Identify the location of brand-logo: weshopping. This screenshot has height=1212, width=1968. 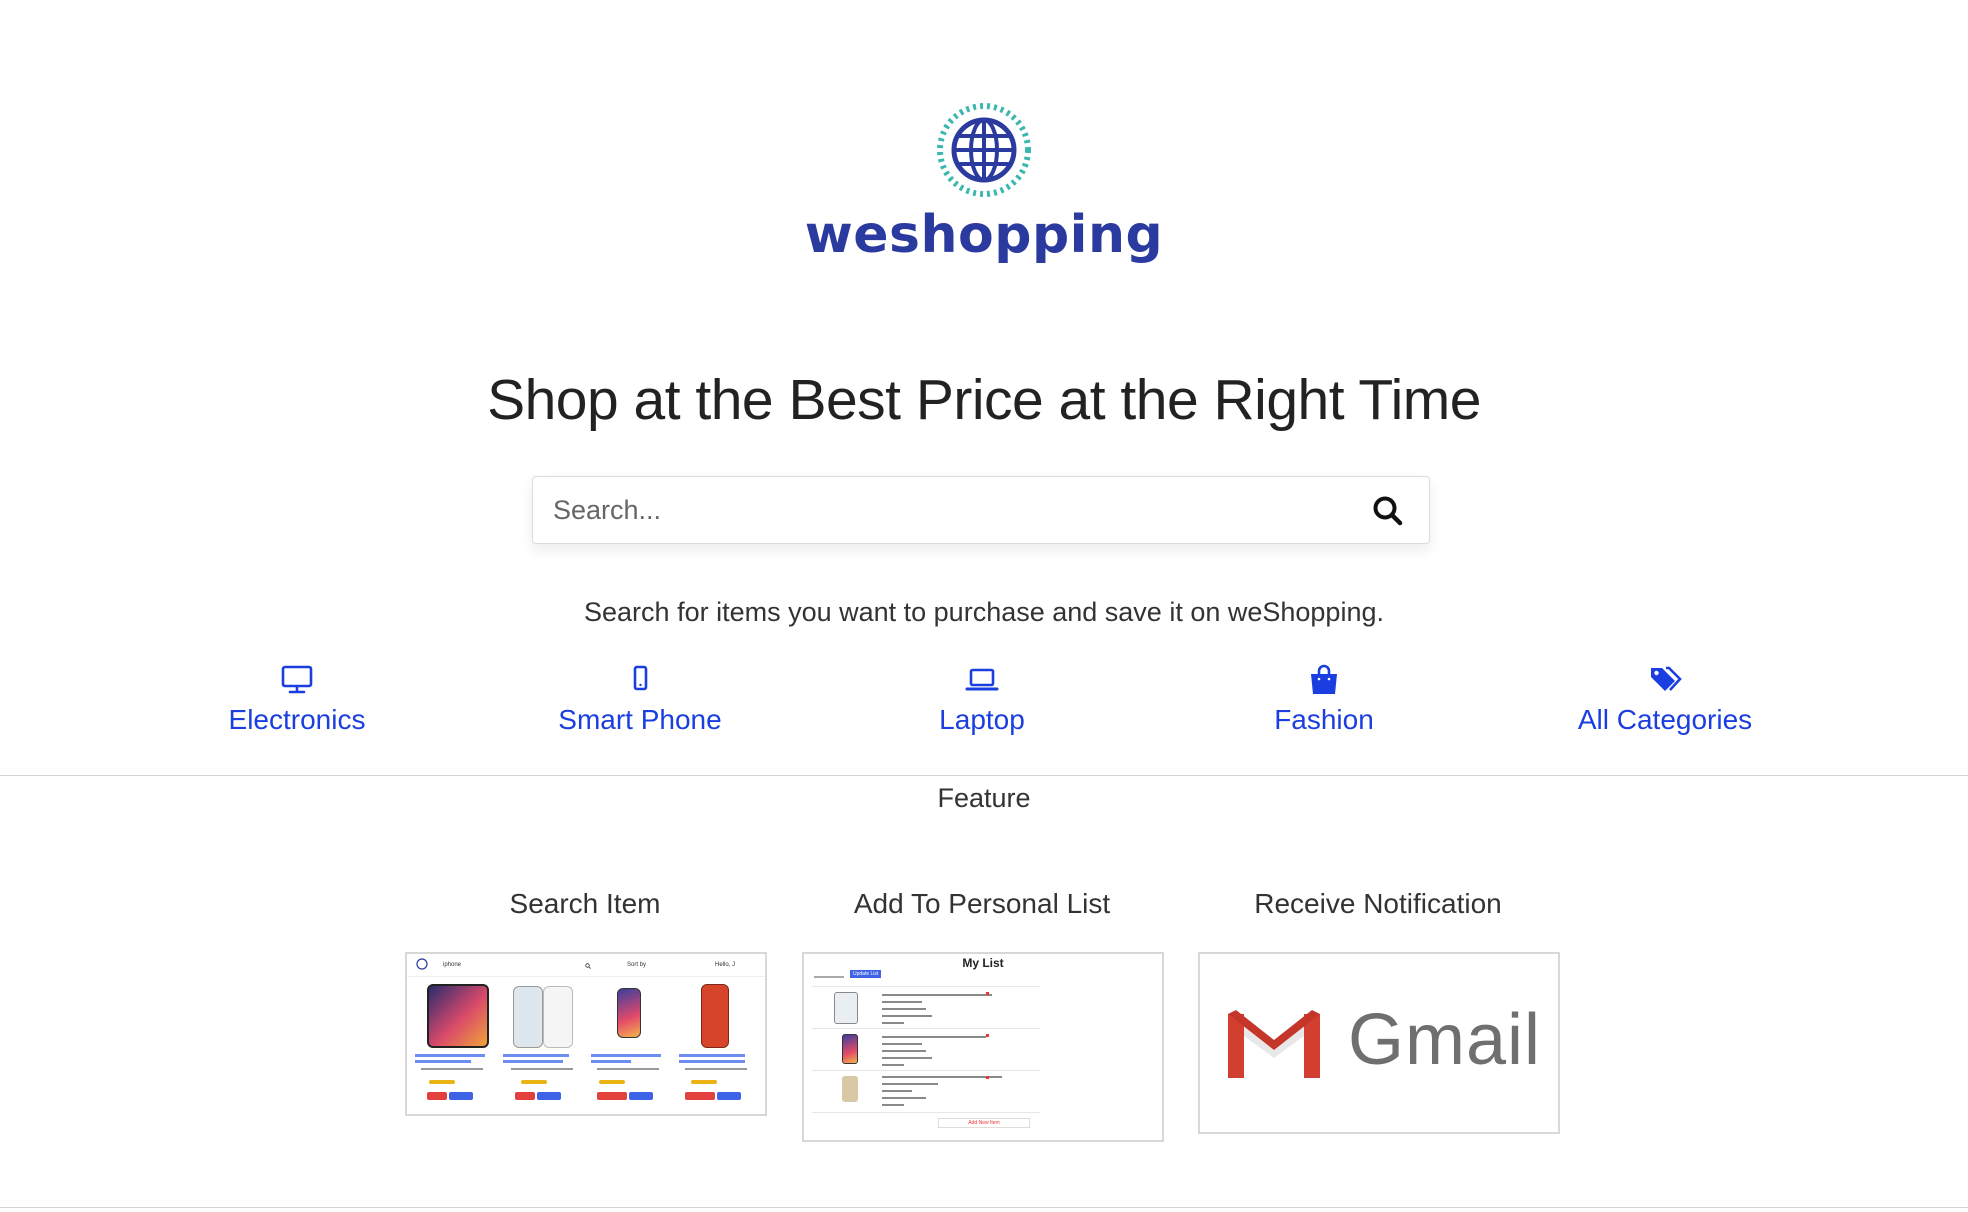
(984, 185).